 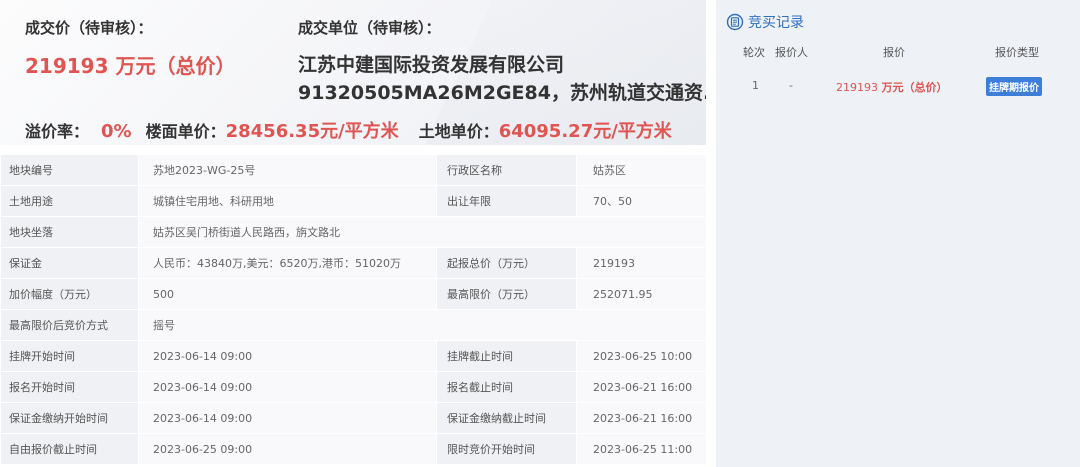 What do you see at coordinates (506, 449) in the screenshot?
I see `field-label: 限时竞价开始时间` at bounding box center [506, 449].